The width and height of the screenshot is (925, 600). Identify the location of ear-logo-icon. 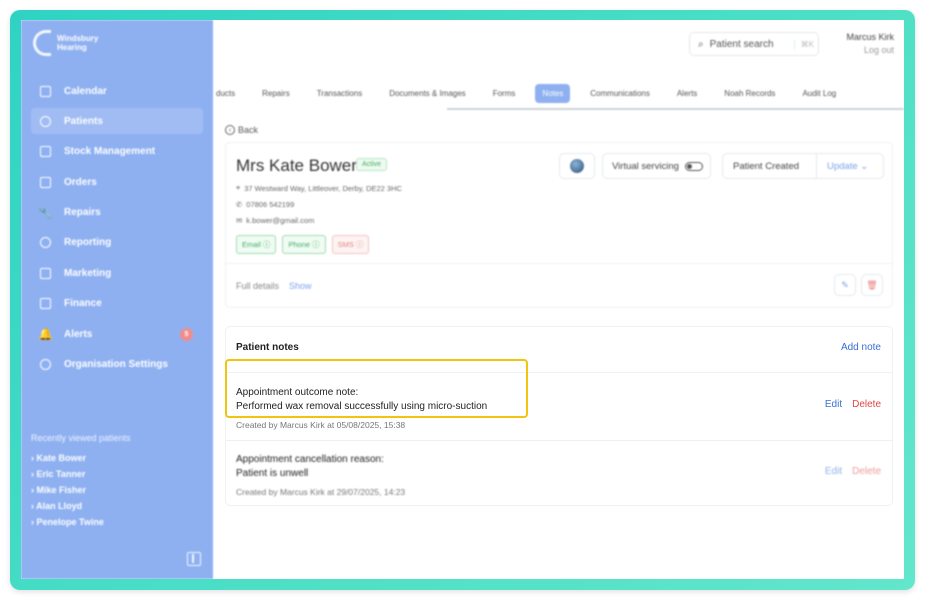
(42, 43).